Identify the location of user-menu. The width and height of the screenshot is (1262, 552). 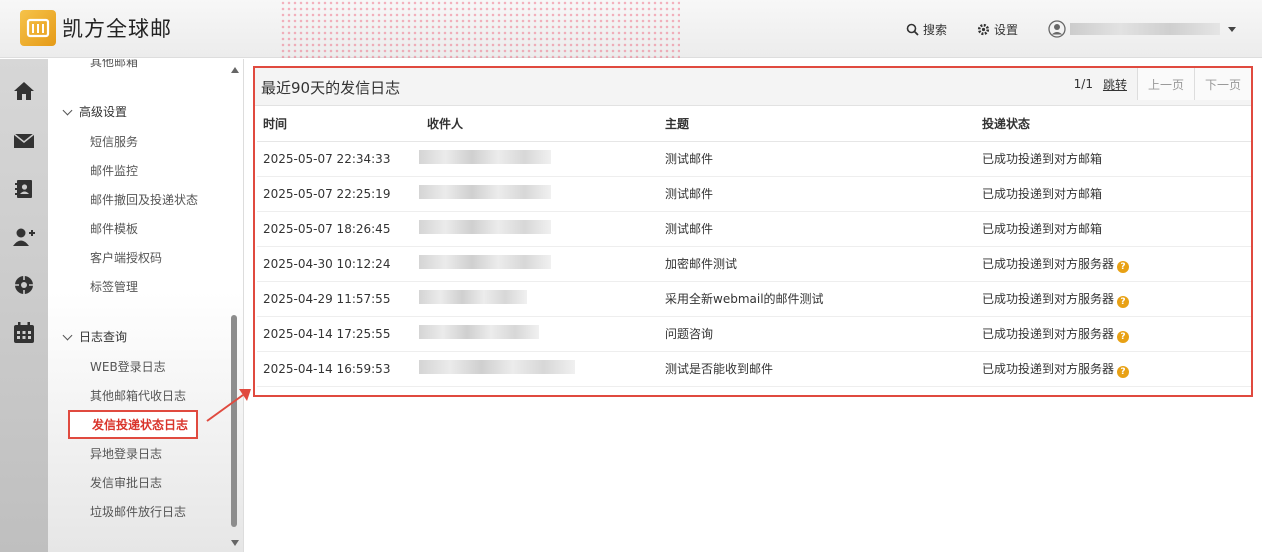
(1142, 29).